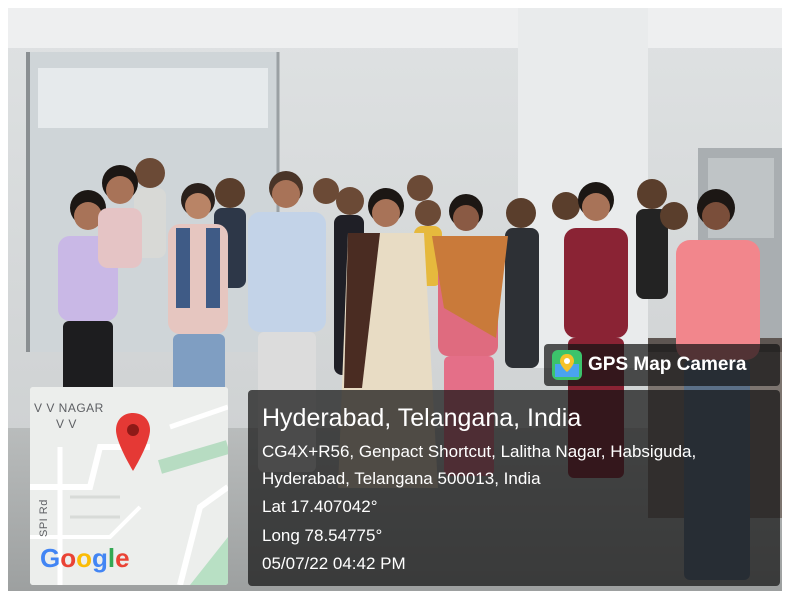 This screenshot has width=790, height=599. I want to click on gps-map-camera-badge: GPS Map Camera, so click(662, 365).